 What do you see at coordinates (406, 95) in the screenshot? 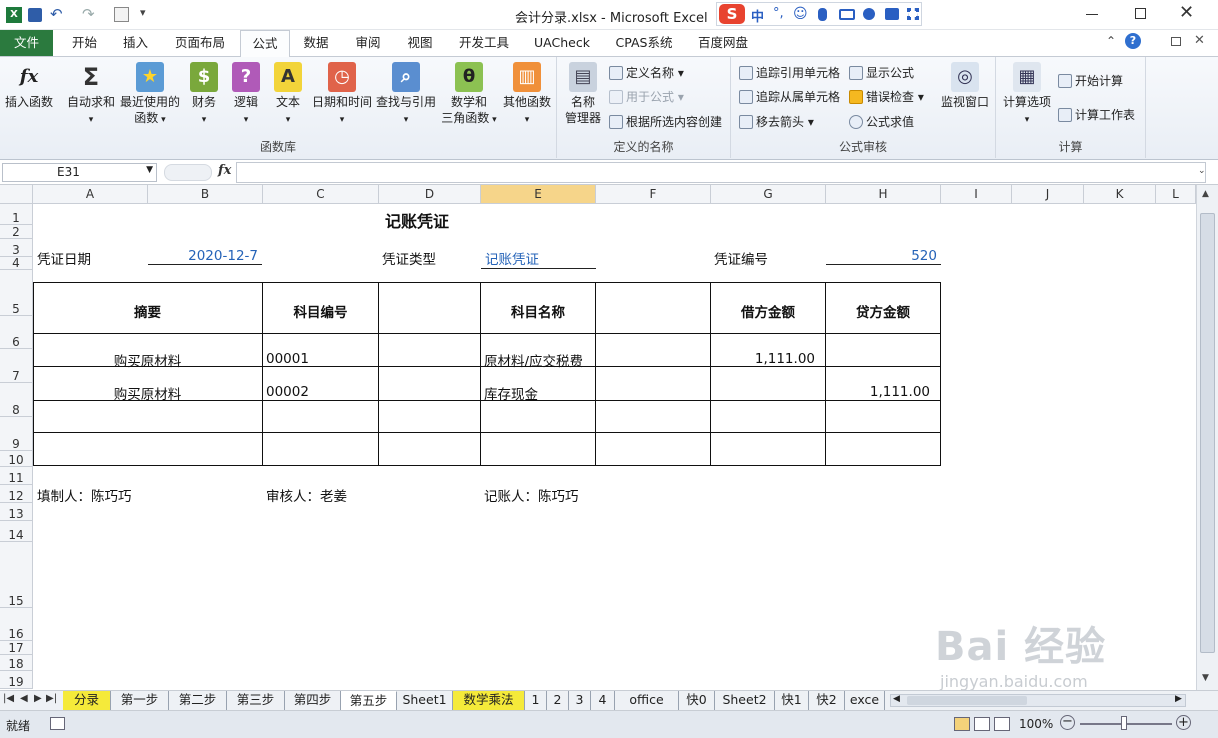
I see `lookup-reference-button: ⌕ 查找与引用 ▾` at bounding box center [406, 95].